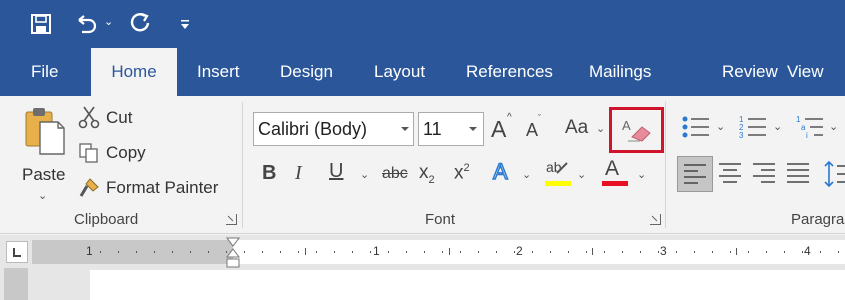  What do you see at coordinates (601, 129) in the screenshot?
I see `change-case-dropdown-icon: ⌄` at bounding box center [601, 129].